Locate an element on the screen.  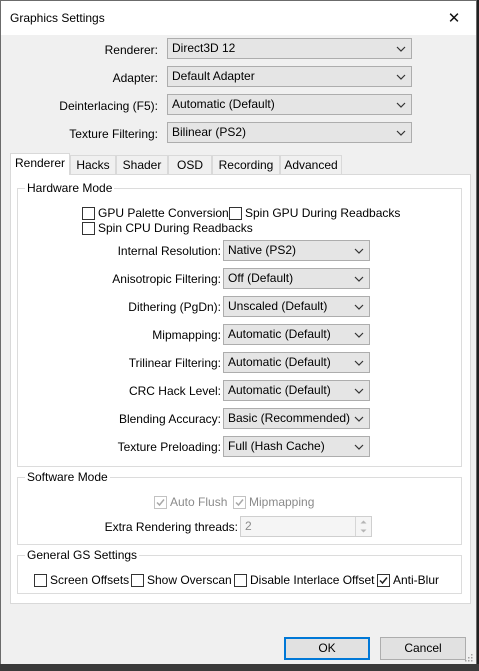
mipmapping-value: Automatic (Default) is located at coordinates (279, 334).